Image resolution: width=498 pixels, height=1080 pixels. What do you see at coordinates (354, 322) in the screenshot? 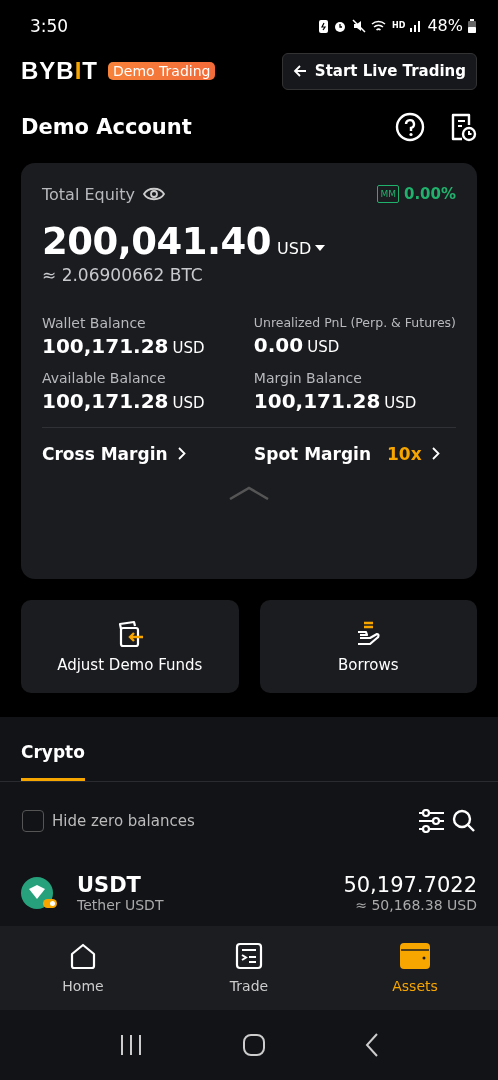
I see `stat-label: Unrealized PnL (Perp. & Futures)` at bounding box center [354, 322].